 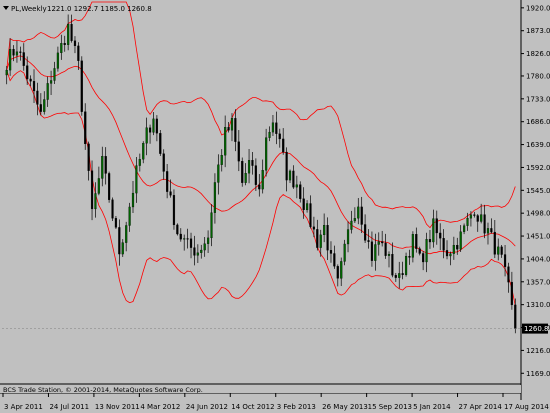 What do you see at coordinates (536, 329) in the screenshot?
I see `current-price-label: 1260.8` at bounding box center [536, 329].